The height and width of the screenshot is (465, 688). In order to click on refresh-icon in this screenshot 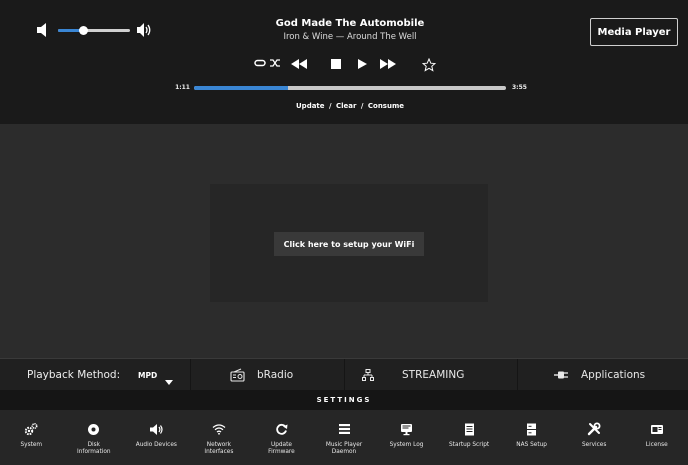, I will do `click(281, 429)`.